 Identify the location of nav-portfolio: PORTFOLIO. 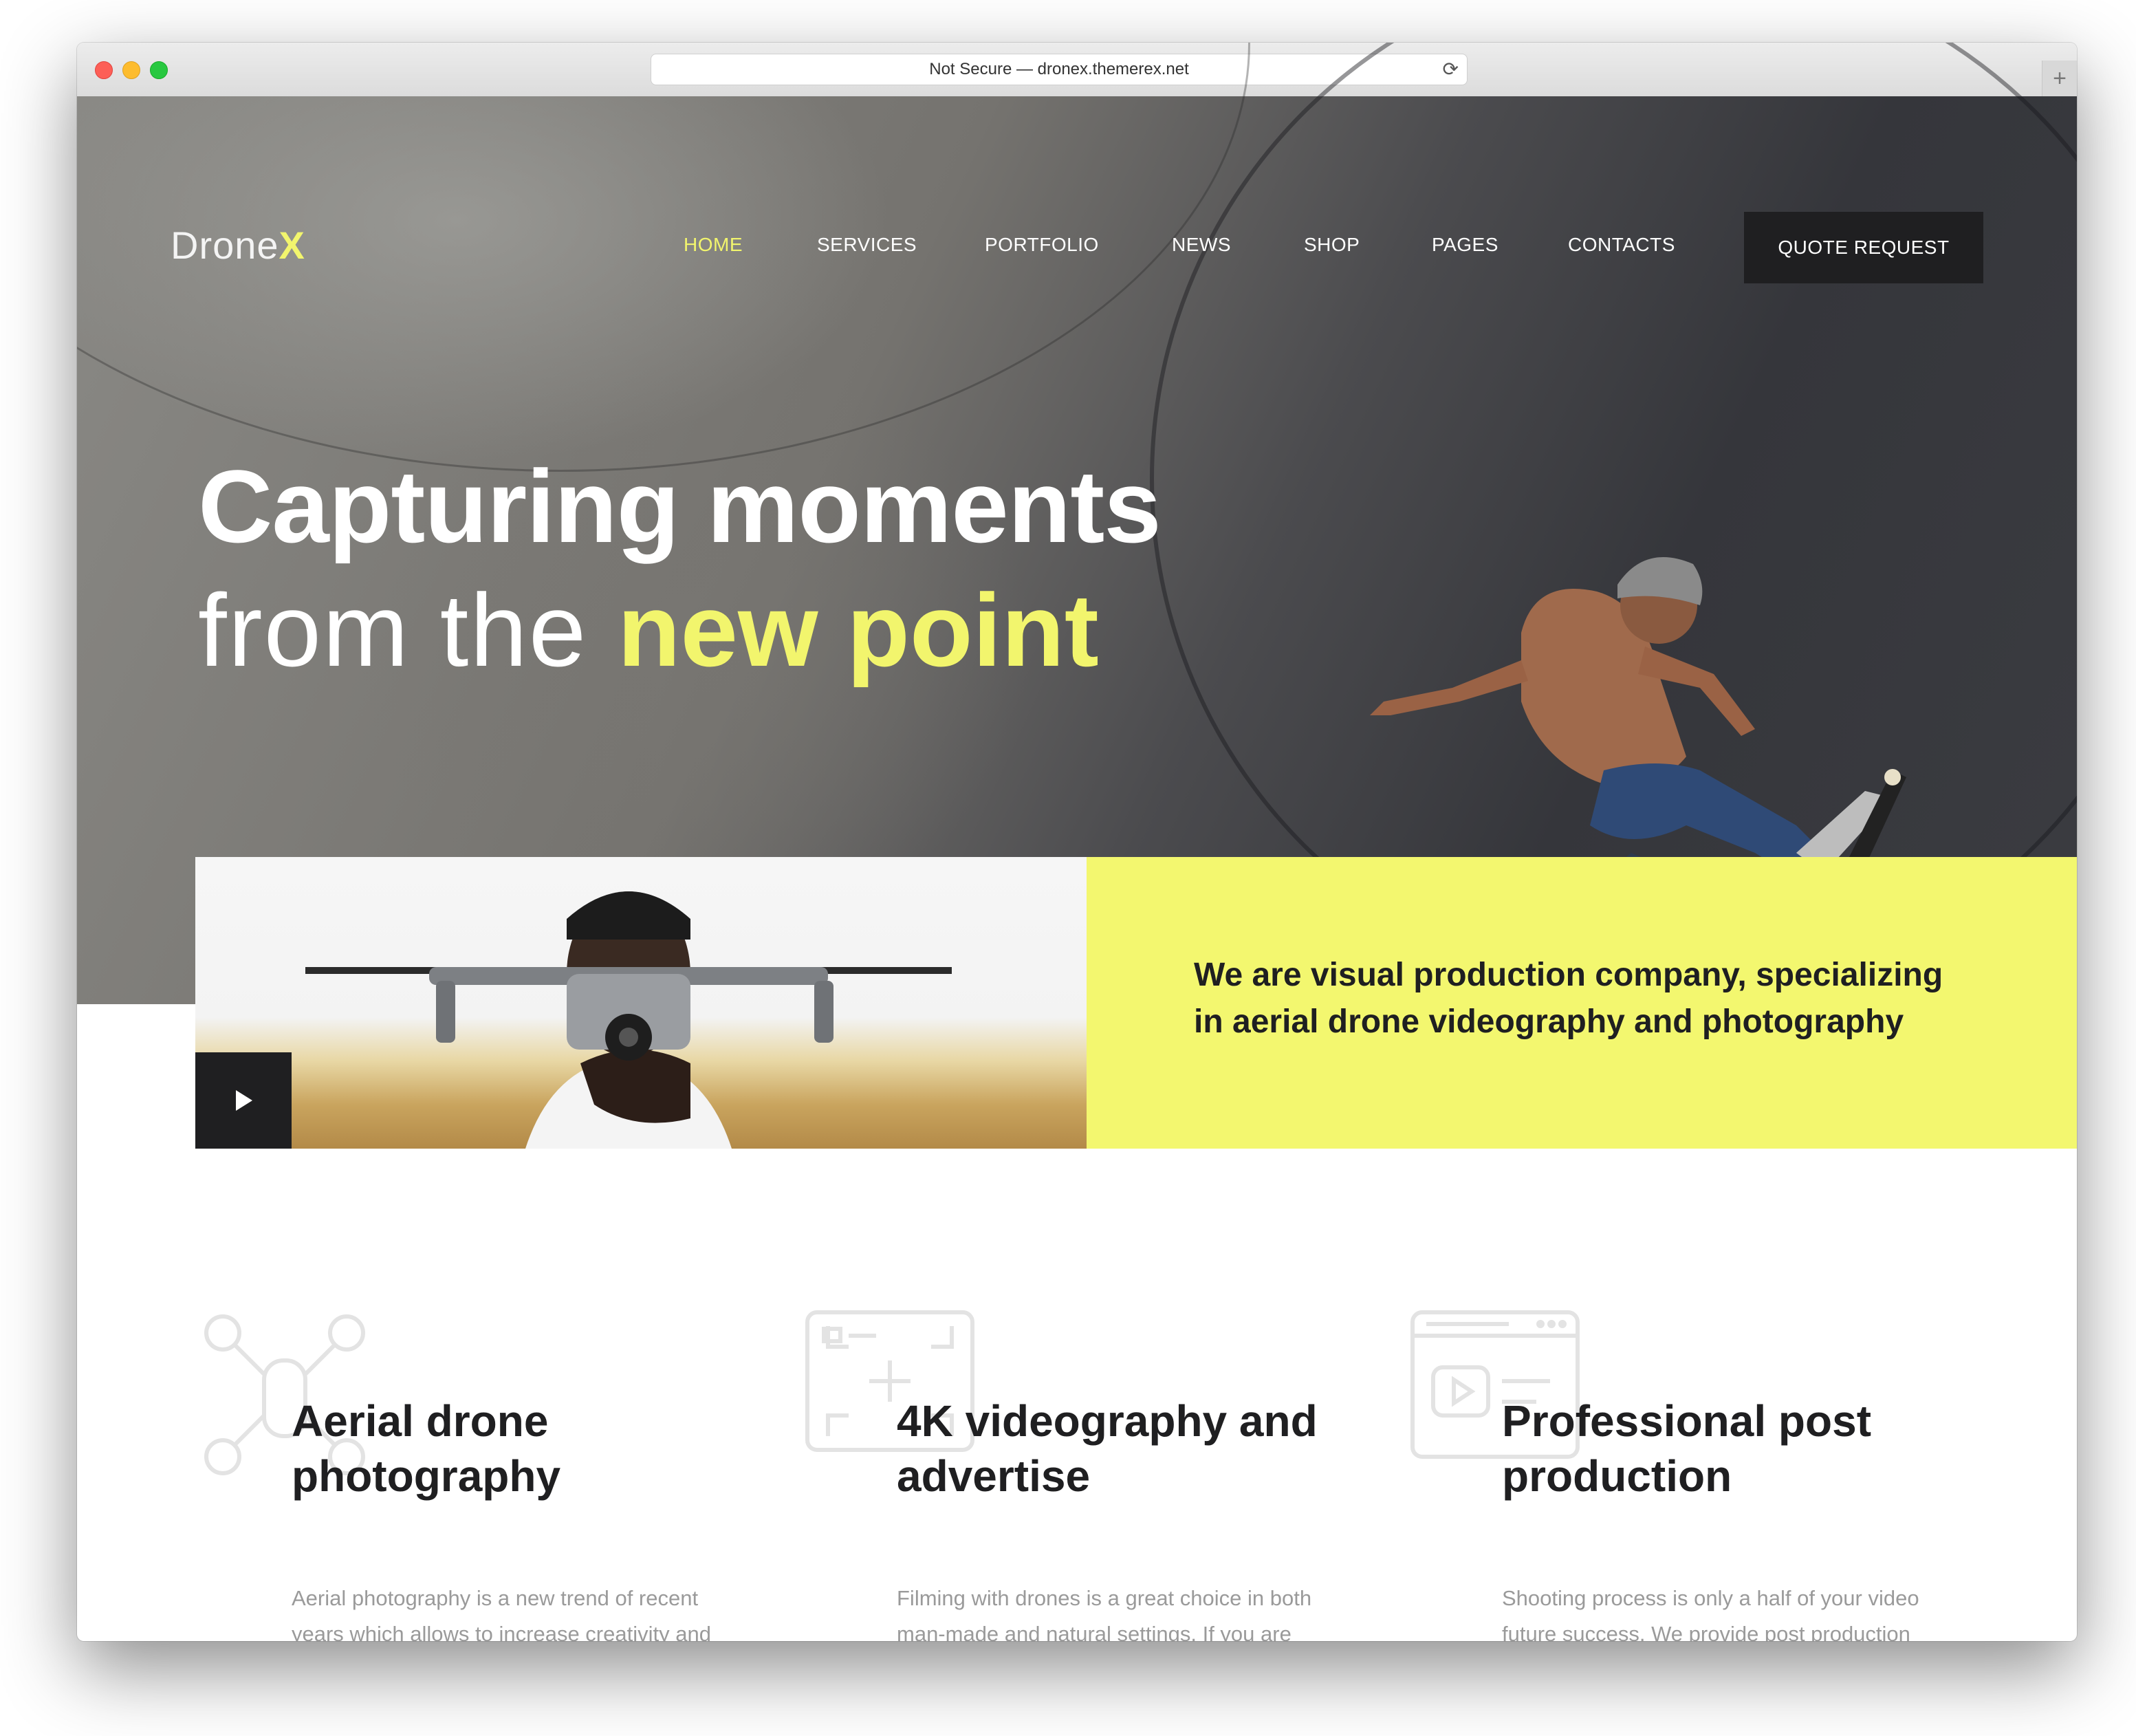
(1042, 245).